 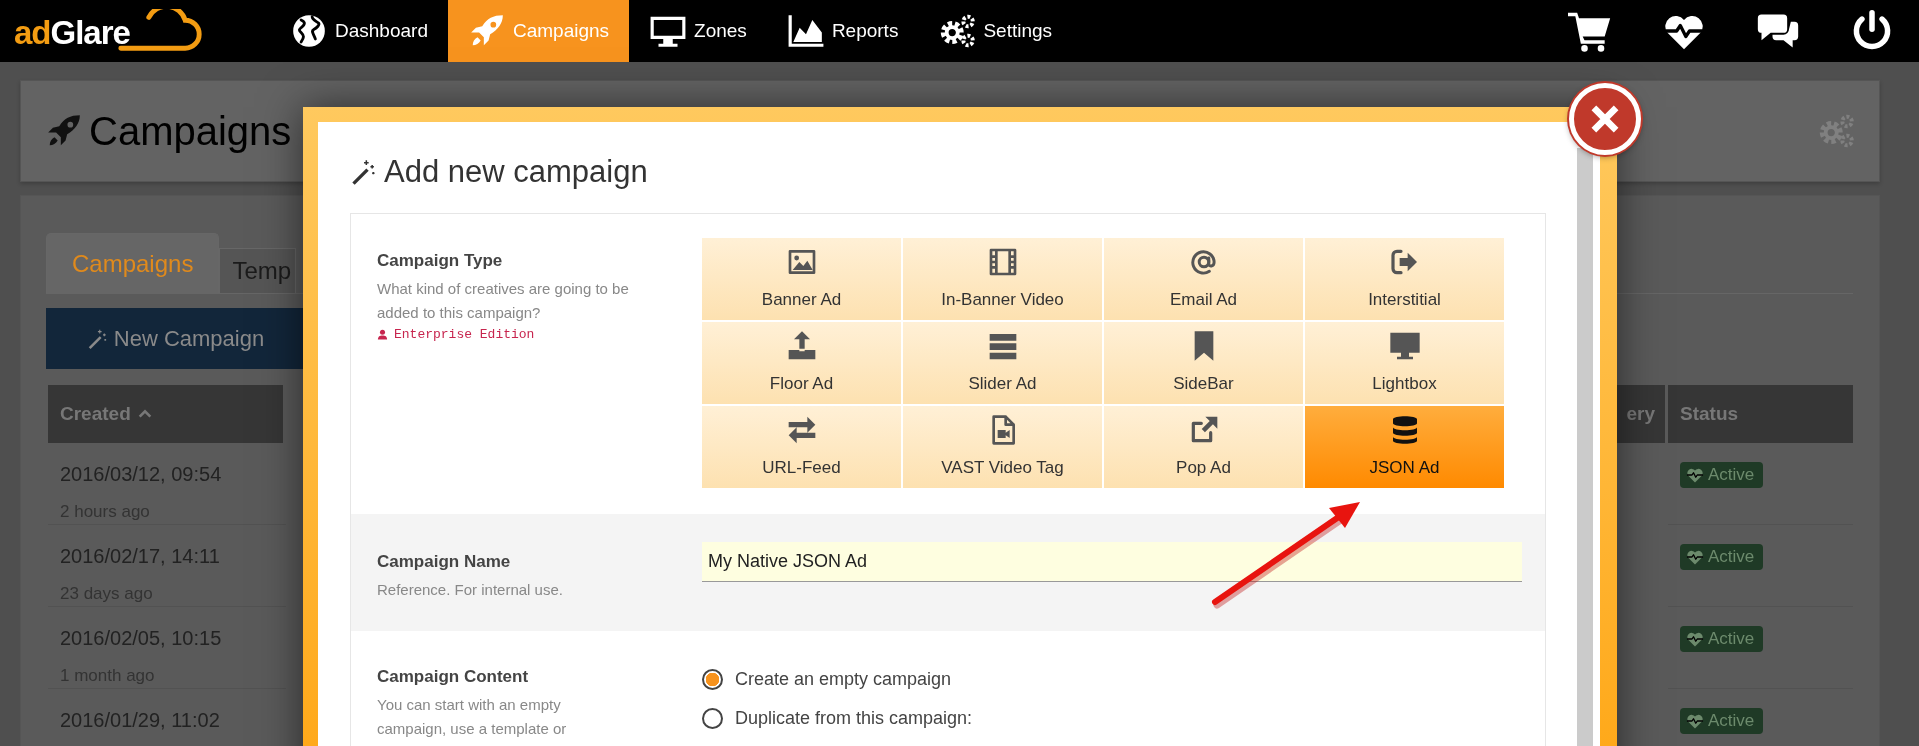 I want to click on globe-icon, so click(x=309, y=31).